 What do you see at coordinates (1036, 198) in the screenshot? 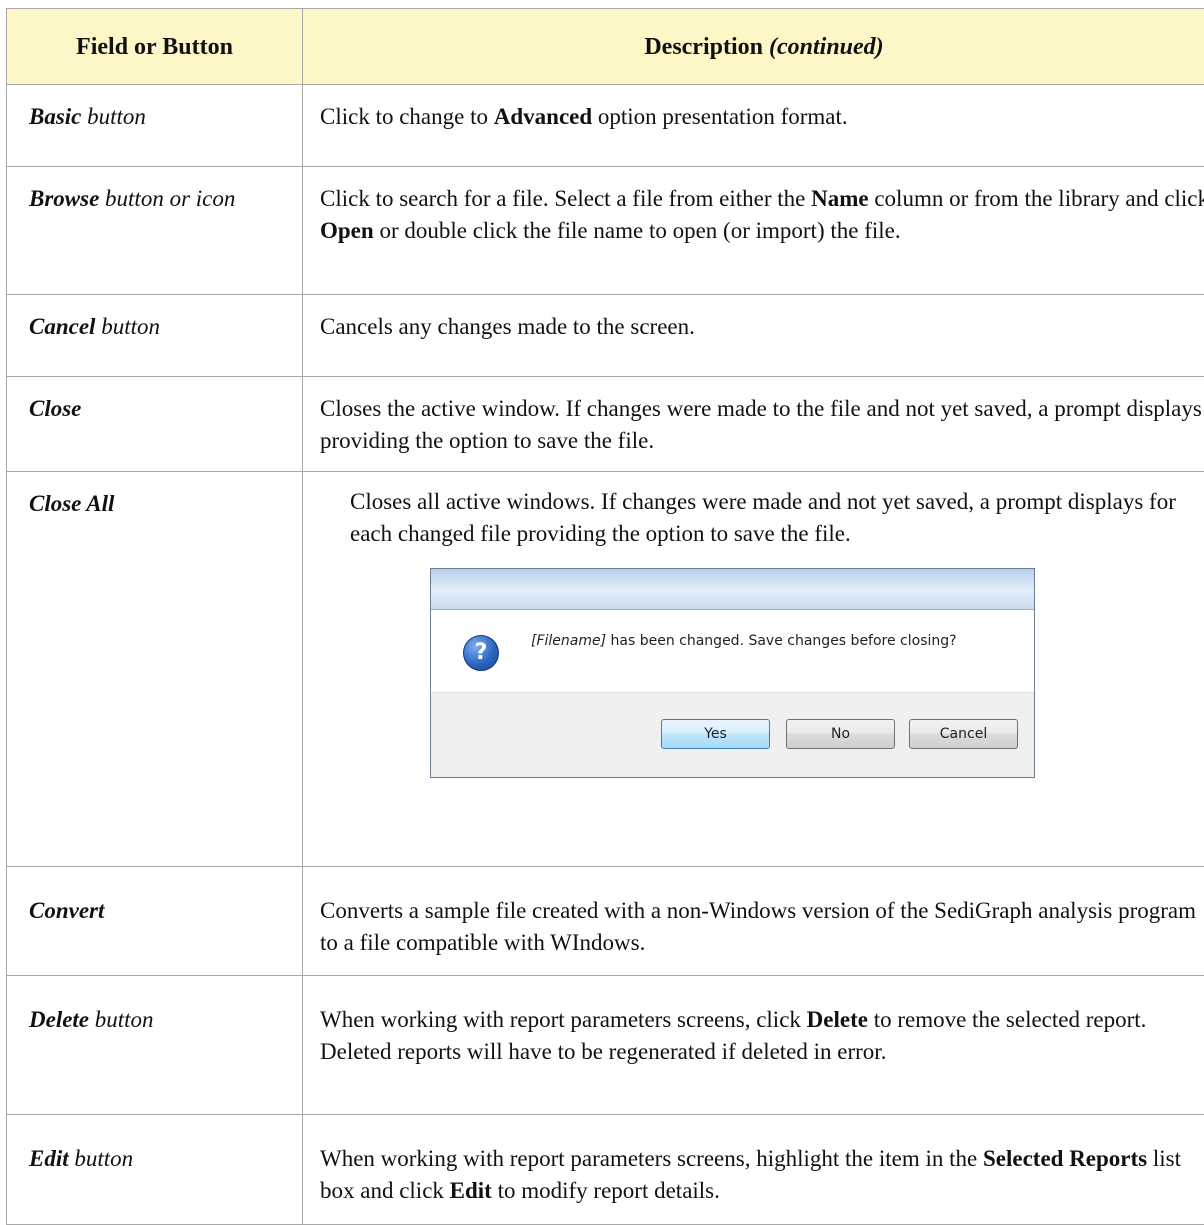
I see `description-text-segment: column or from the library and click` at bounding box center [1036, 198].